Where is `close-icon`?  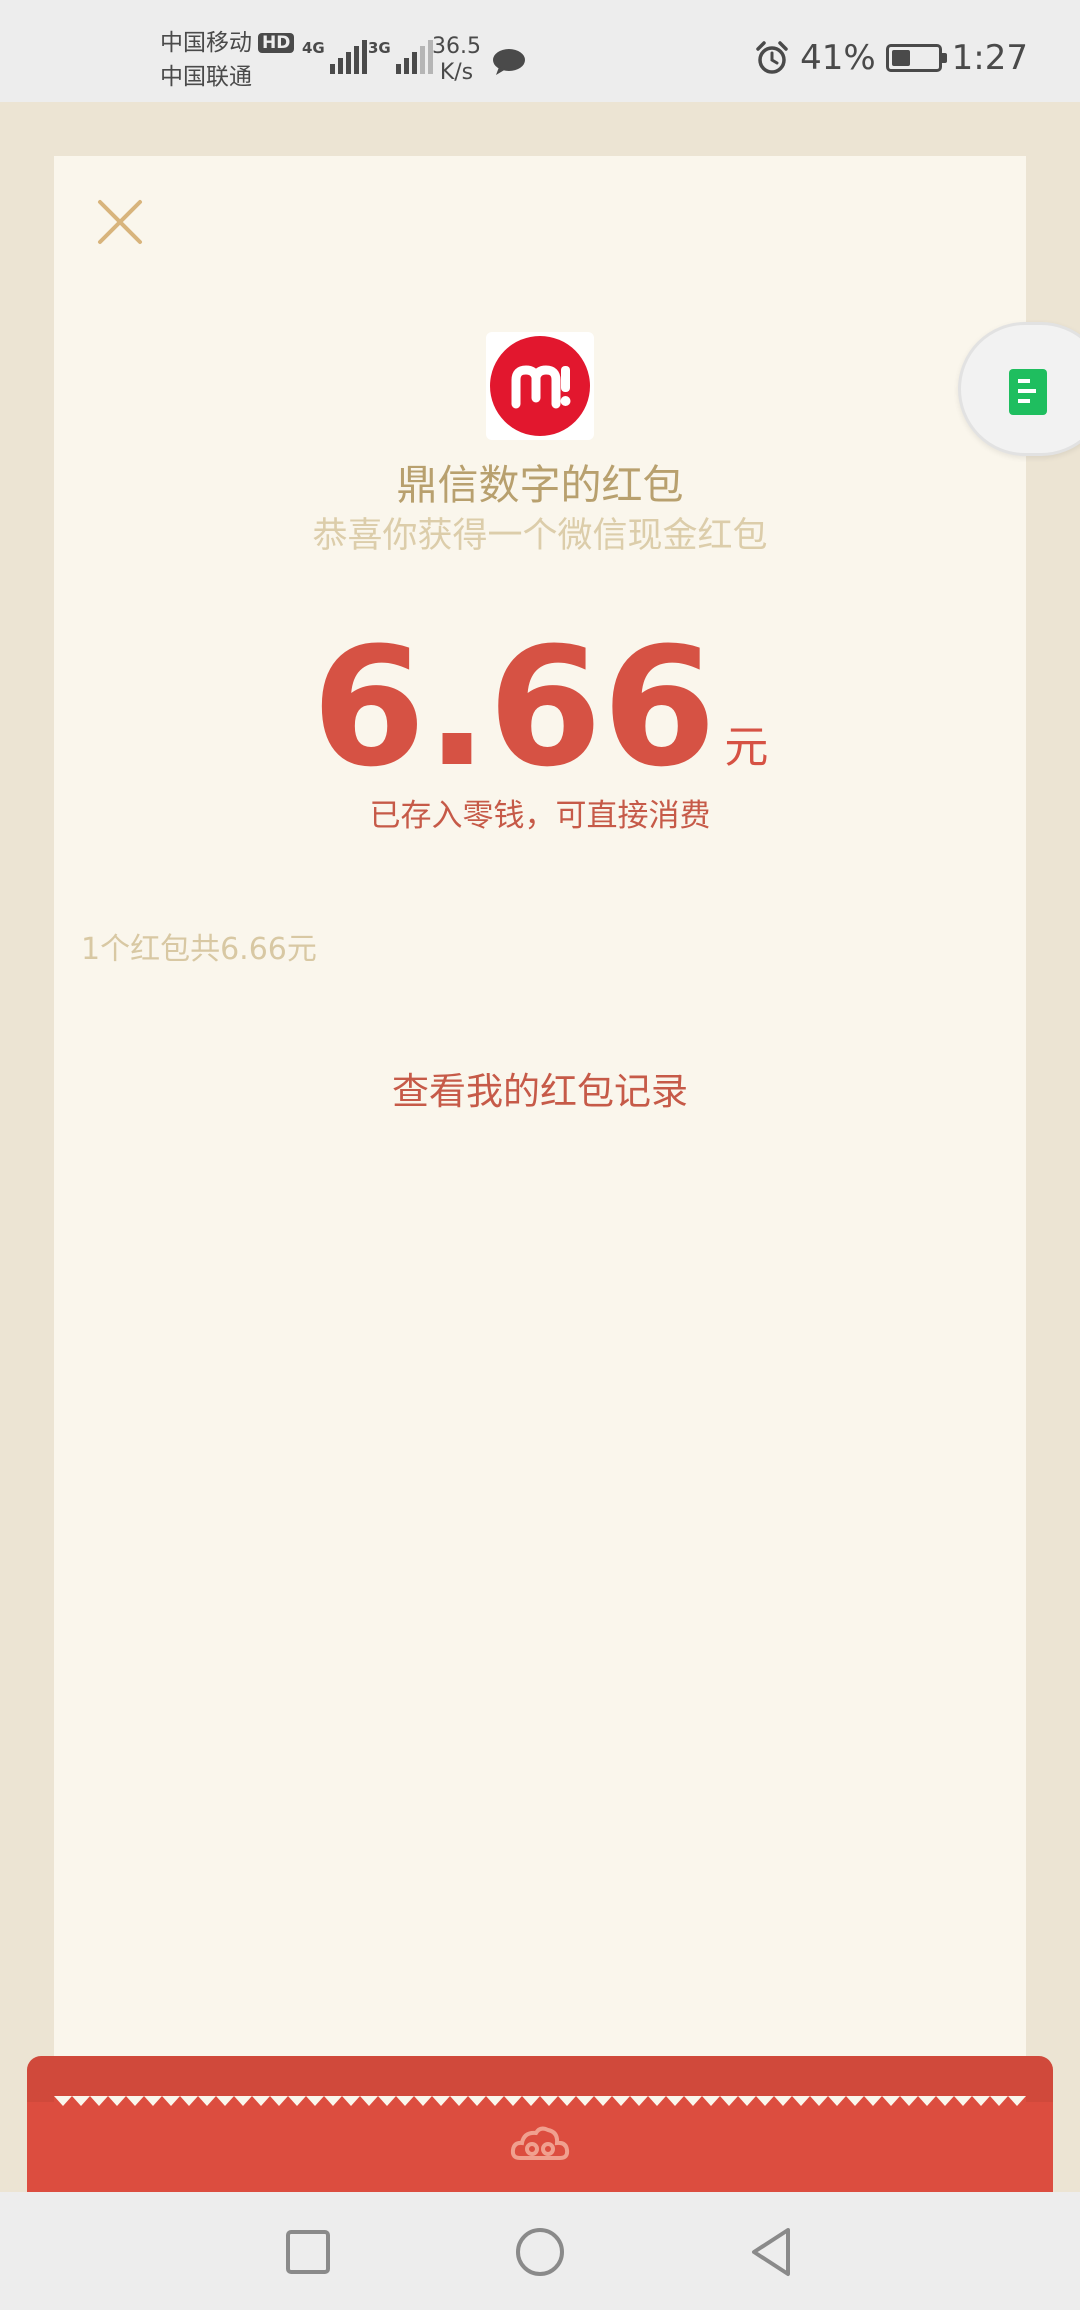 close-icon is located at coordinates (120, 222).